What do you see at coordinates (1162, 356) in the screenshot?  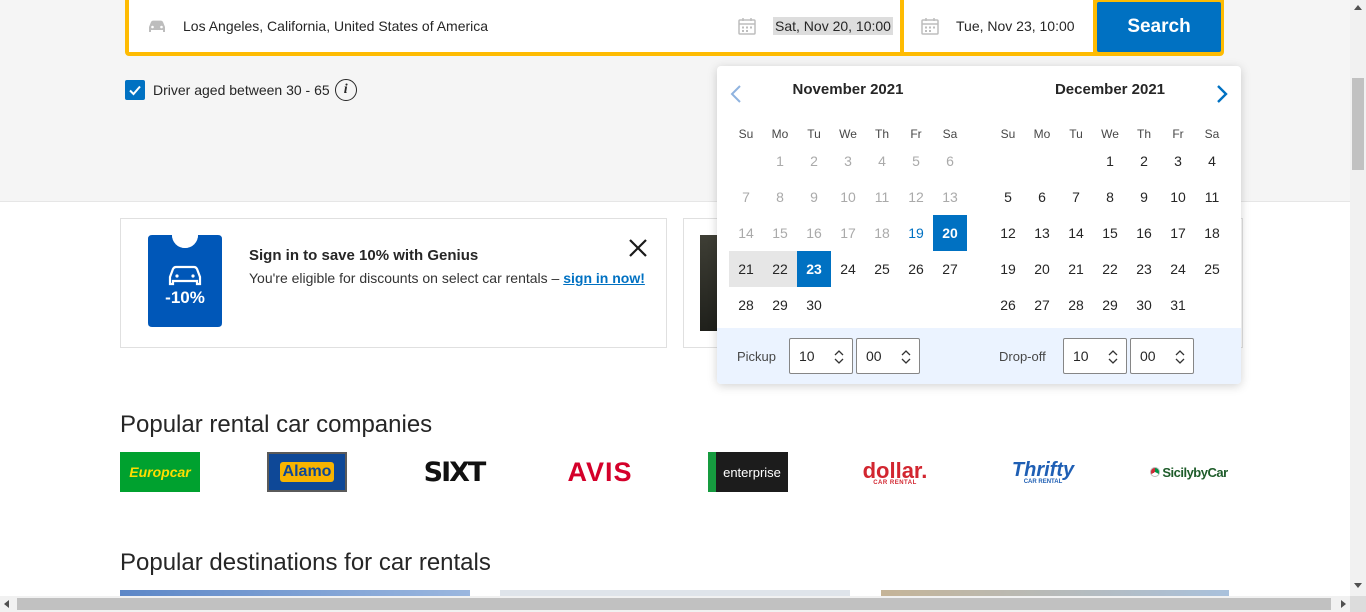 I see `dropoff-minute-select: 00` at bounding box center [1162, 356].